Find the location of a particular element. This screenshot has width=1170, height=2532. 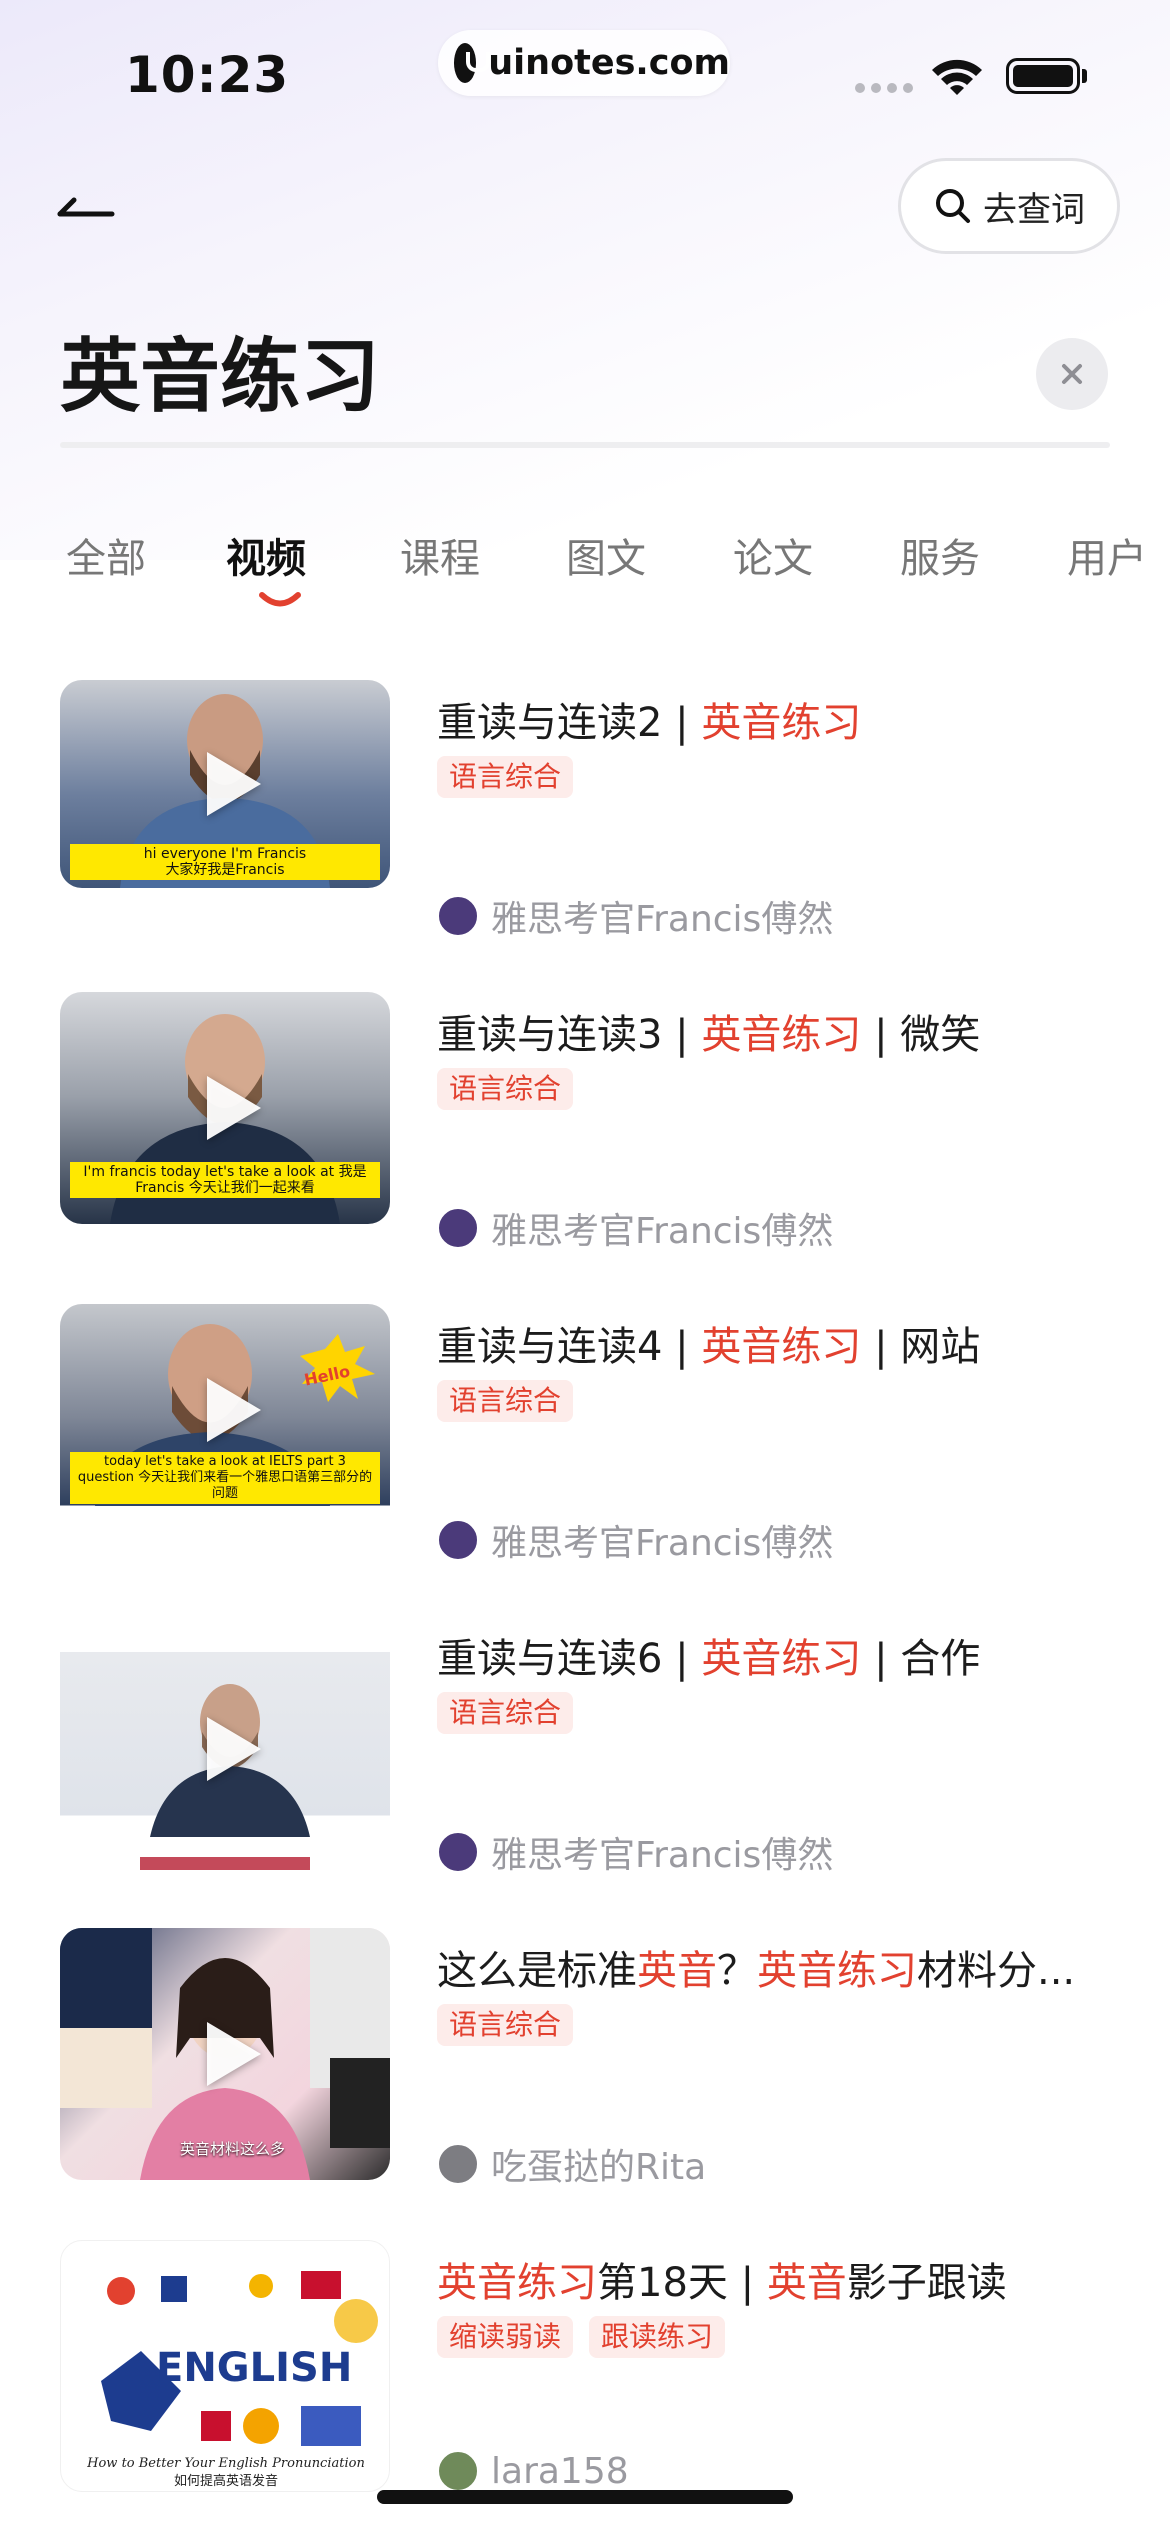

result-item: 重读与连读6 | 英音练习 | 合作 语言综合 雅思考官Francis傅然 is located at coordinates (585, 1766).